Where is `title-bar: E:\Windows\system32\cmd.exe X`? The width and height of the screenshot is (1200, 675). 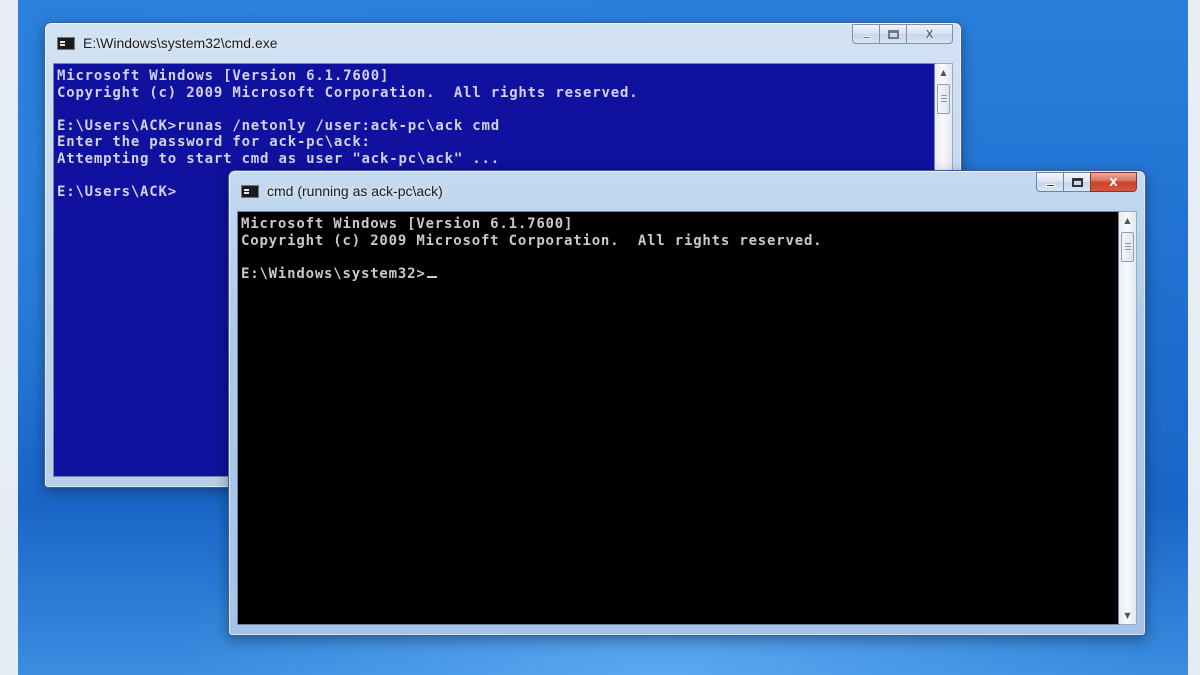
title-bar: E:\Windows\system32\cmd.exe X is located at coordinates (503, 42).